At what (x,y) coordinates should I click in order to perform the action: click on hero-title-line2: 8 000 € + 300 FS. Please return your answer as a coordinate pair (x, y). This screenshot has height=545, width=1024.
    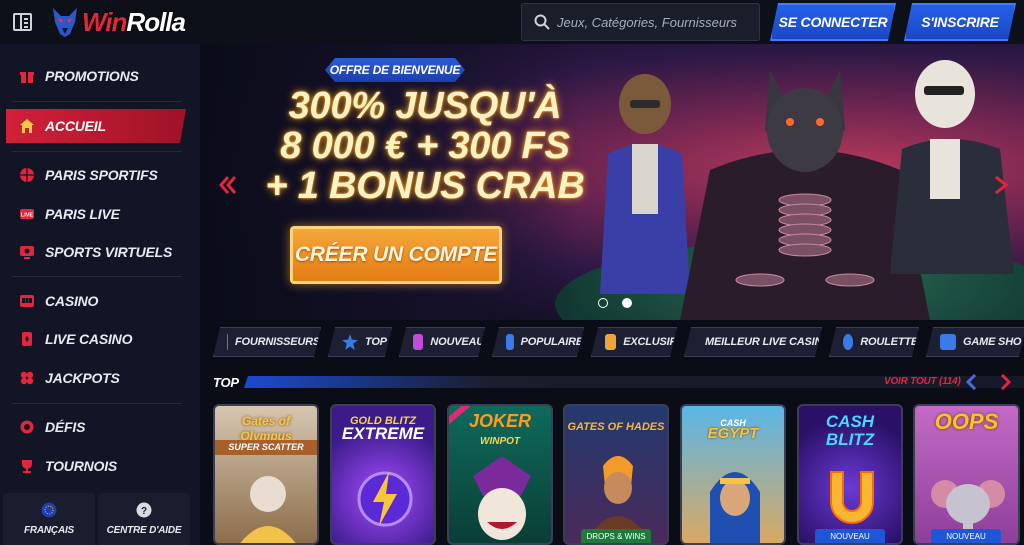
    Looking at the image, I should click on (425, 146).